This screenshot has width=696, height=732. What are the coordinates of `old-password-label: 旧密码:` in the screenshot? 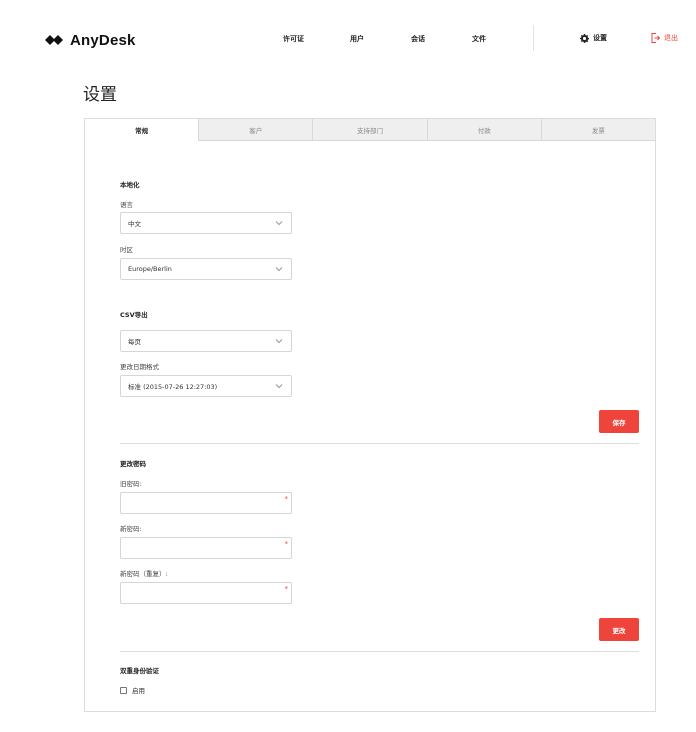 It's located at (131, 484).